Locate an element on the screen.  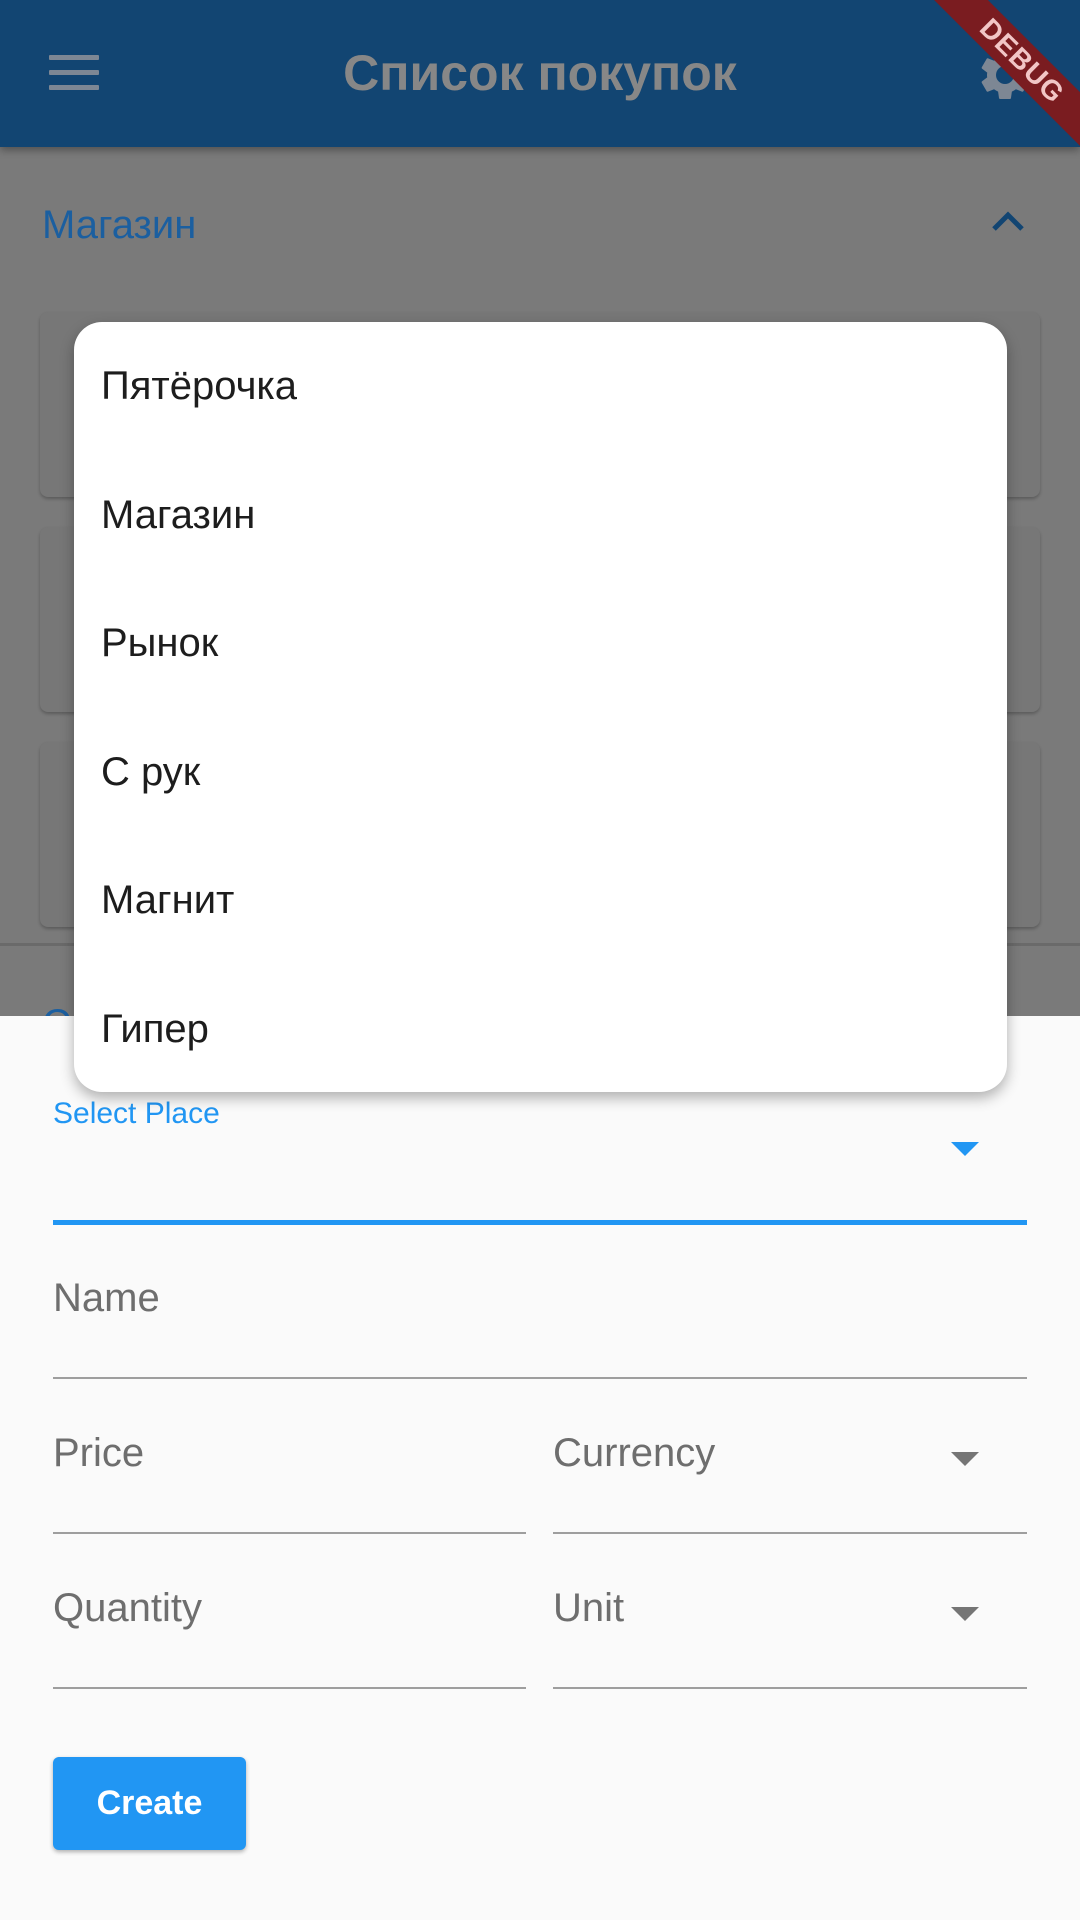
name-field: Name is located at coordinates (106, 1298).